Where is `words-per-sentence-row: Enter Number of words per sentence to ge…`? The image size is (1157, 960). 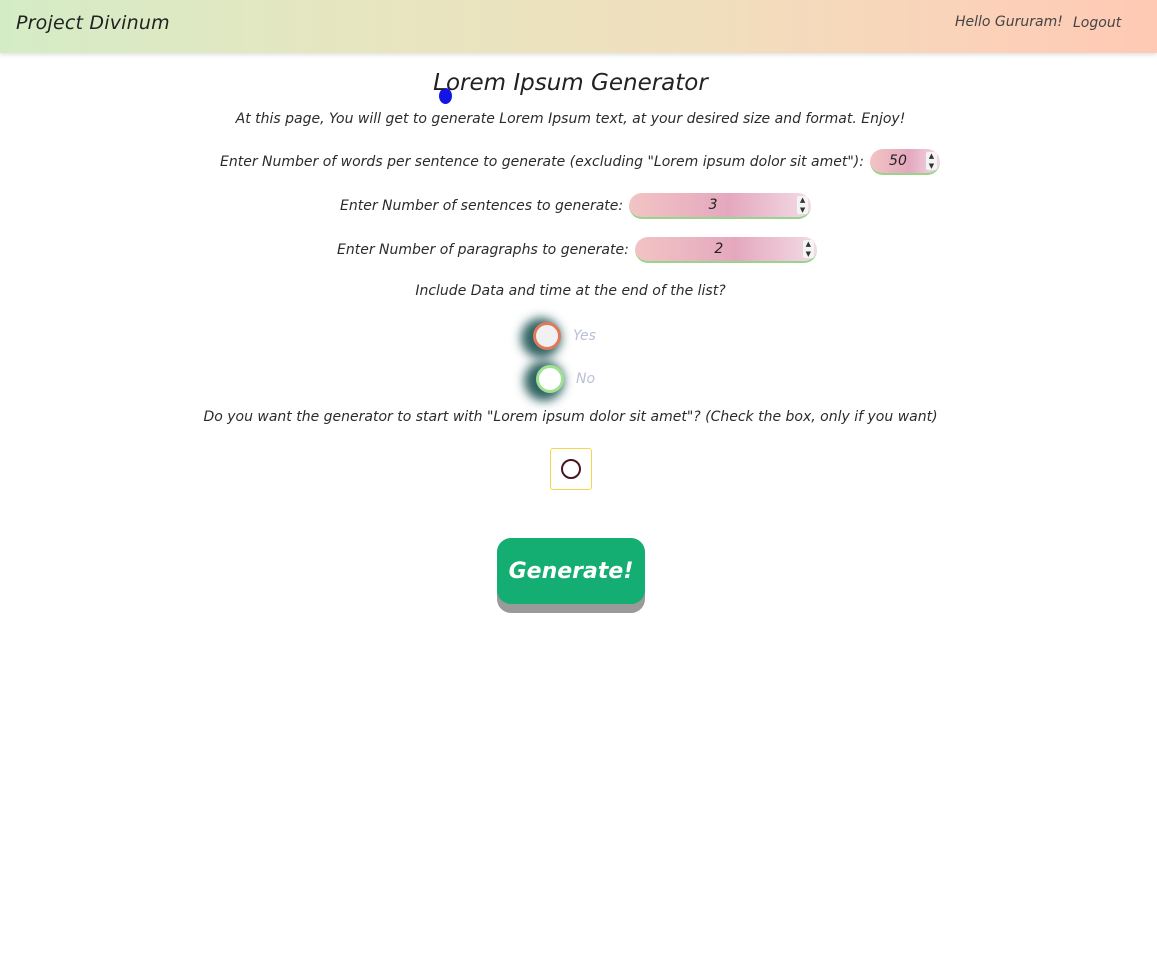
words-per-sentence-row: Enter Number of words per sentence to ge… is located at coordinates (580, 162).